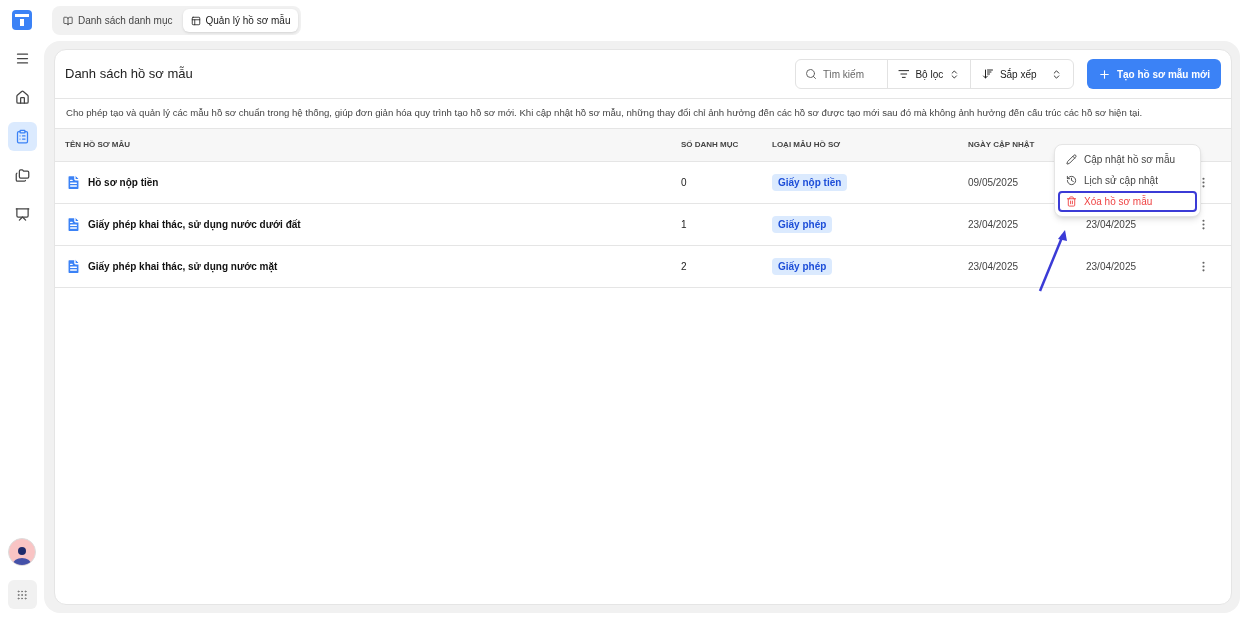 The width and height of the screenshot is (1248, 621). Describe the element at coordinates (1127, 180) in the screenshot. I see `menu-item: Lịch sử cập nhật` at that location.